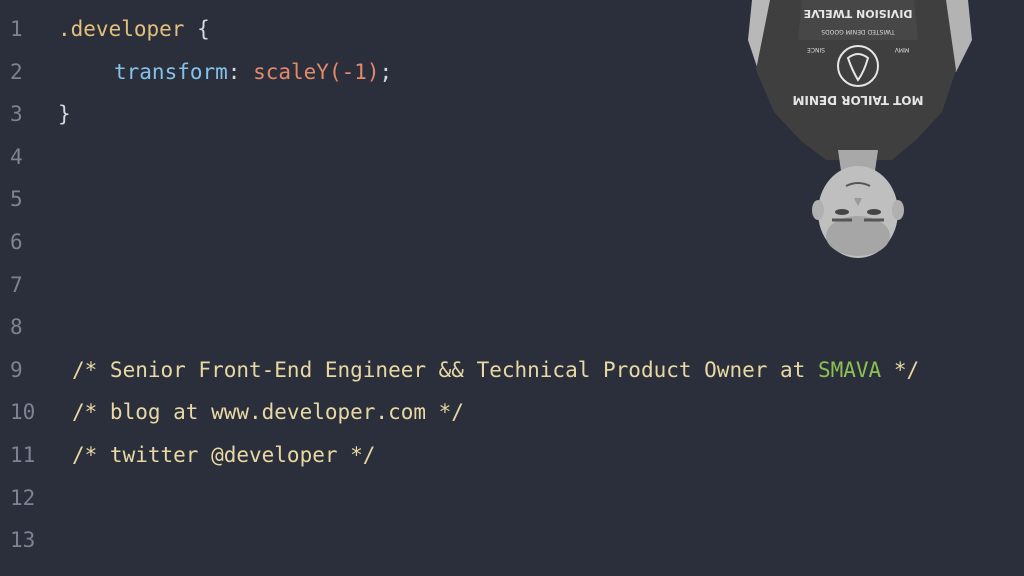 The image size is (1024, 576). Describe the element at coordinates (23, 454) in the screenshot. I see `line-number: 11` at that location.